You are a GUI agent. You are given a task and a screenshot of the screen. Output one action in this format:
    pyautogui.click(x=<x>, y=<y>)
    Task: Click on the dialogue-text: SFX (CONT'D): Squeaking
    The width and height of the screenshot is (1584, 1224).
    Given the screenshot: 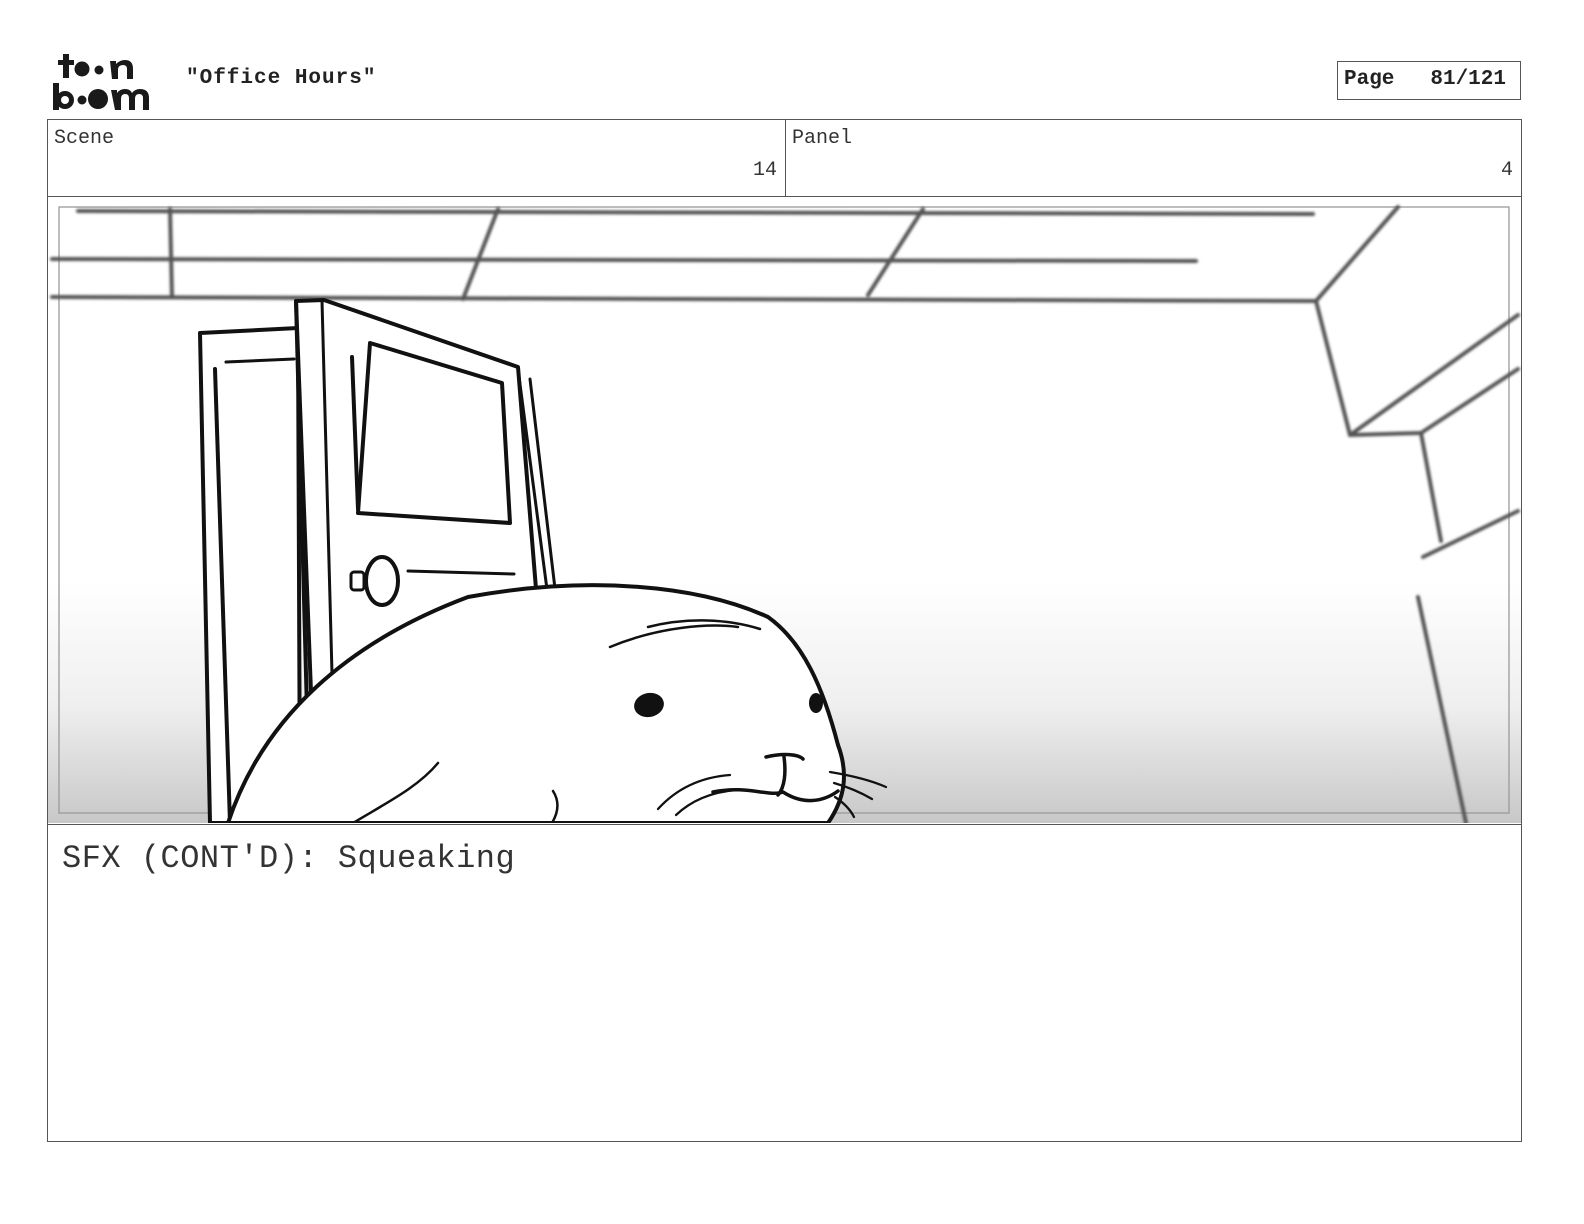 What is the action you would take?
    pyautogui.click(x=289, y=858)
    